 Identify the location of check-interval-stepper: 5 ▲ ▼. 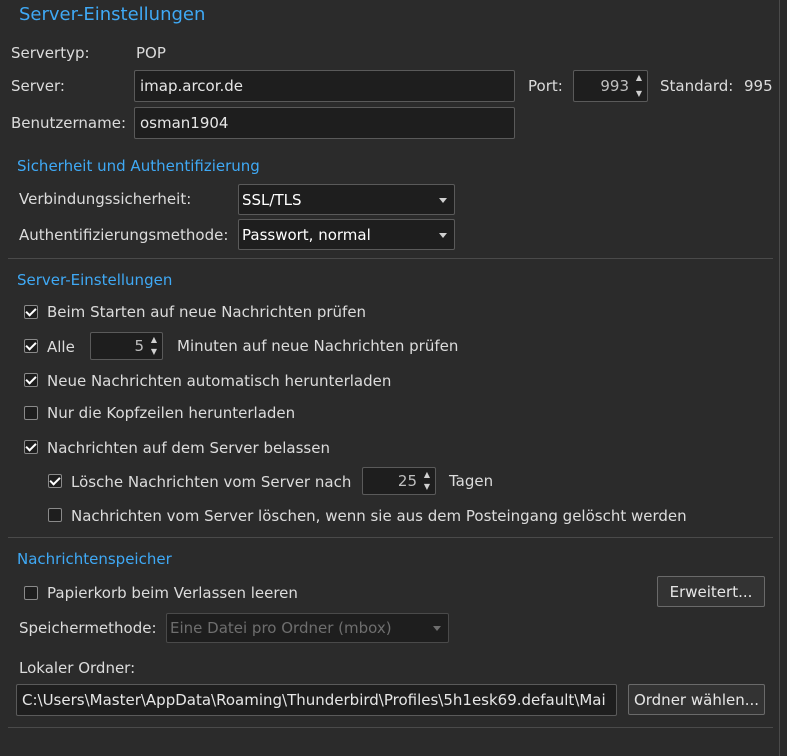
(126, 346).